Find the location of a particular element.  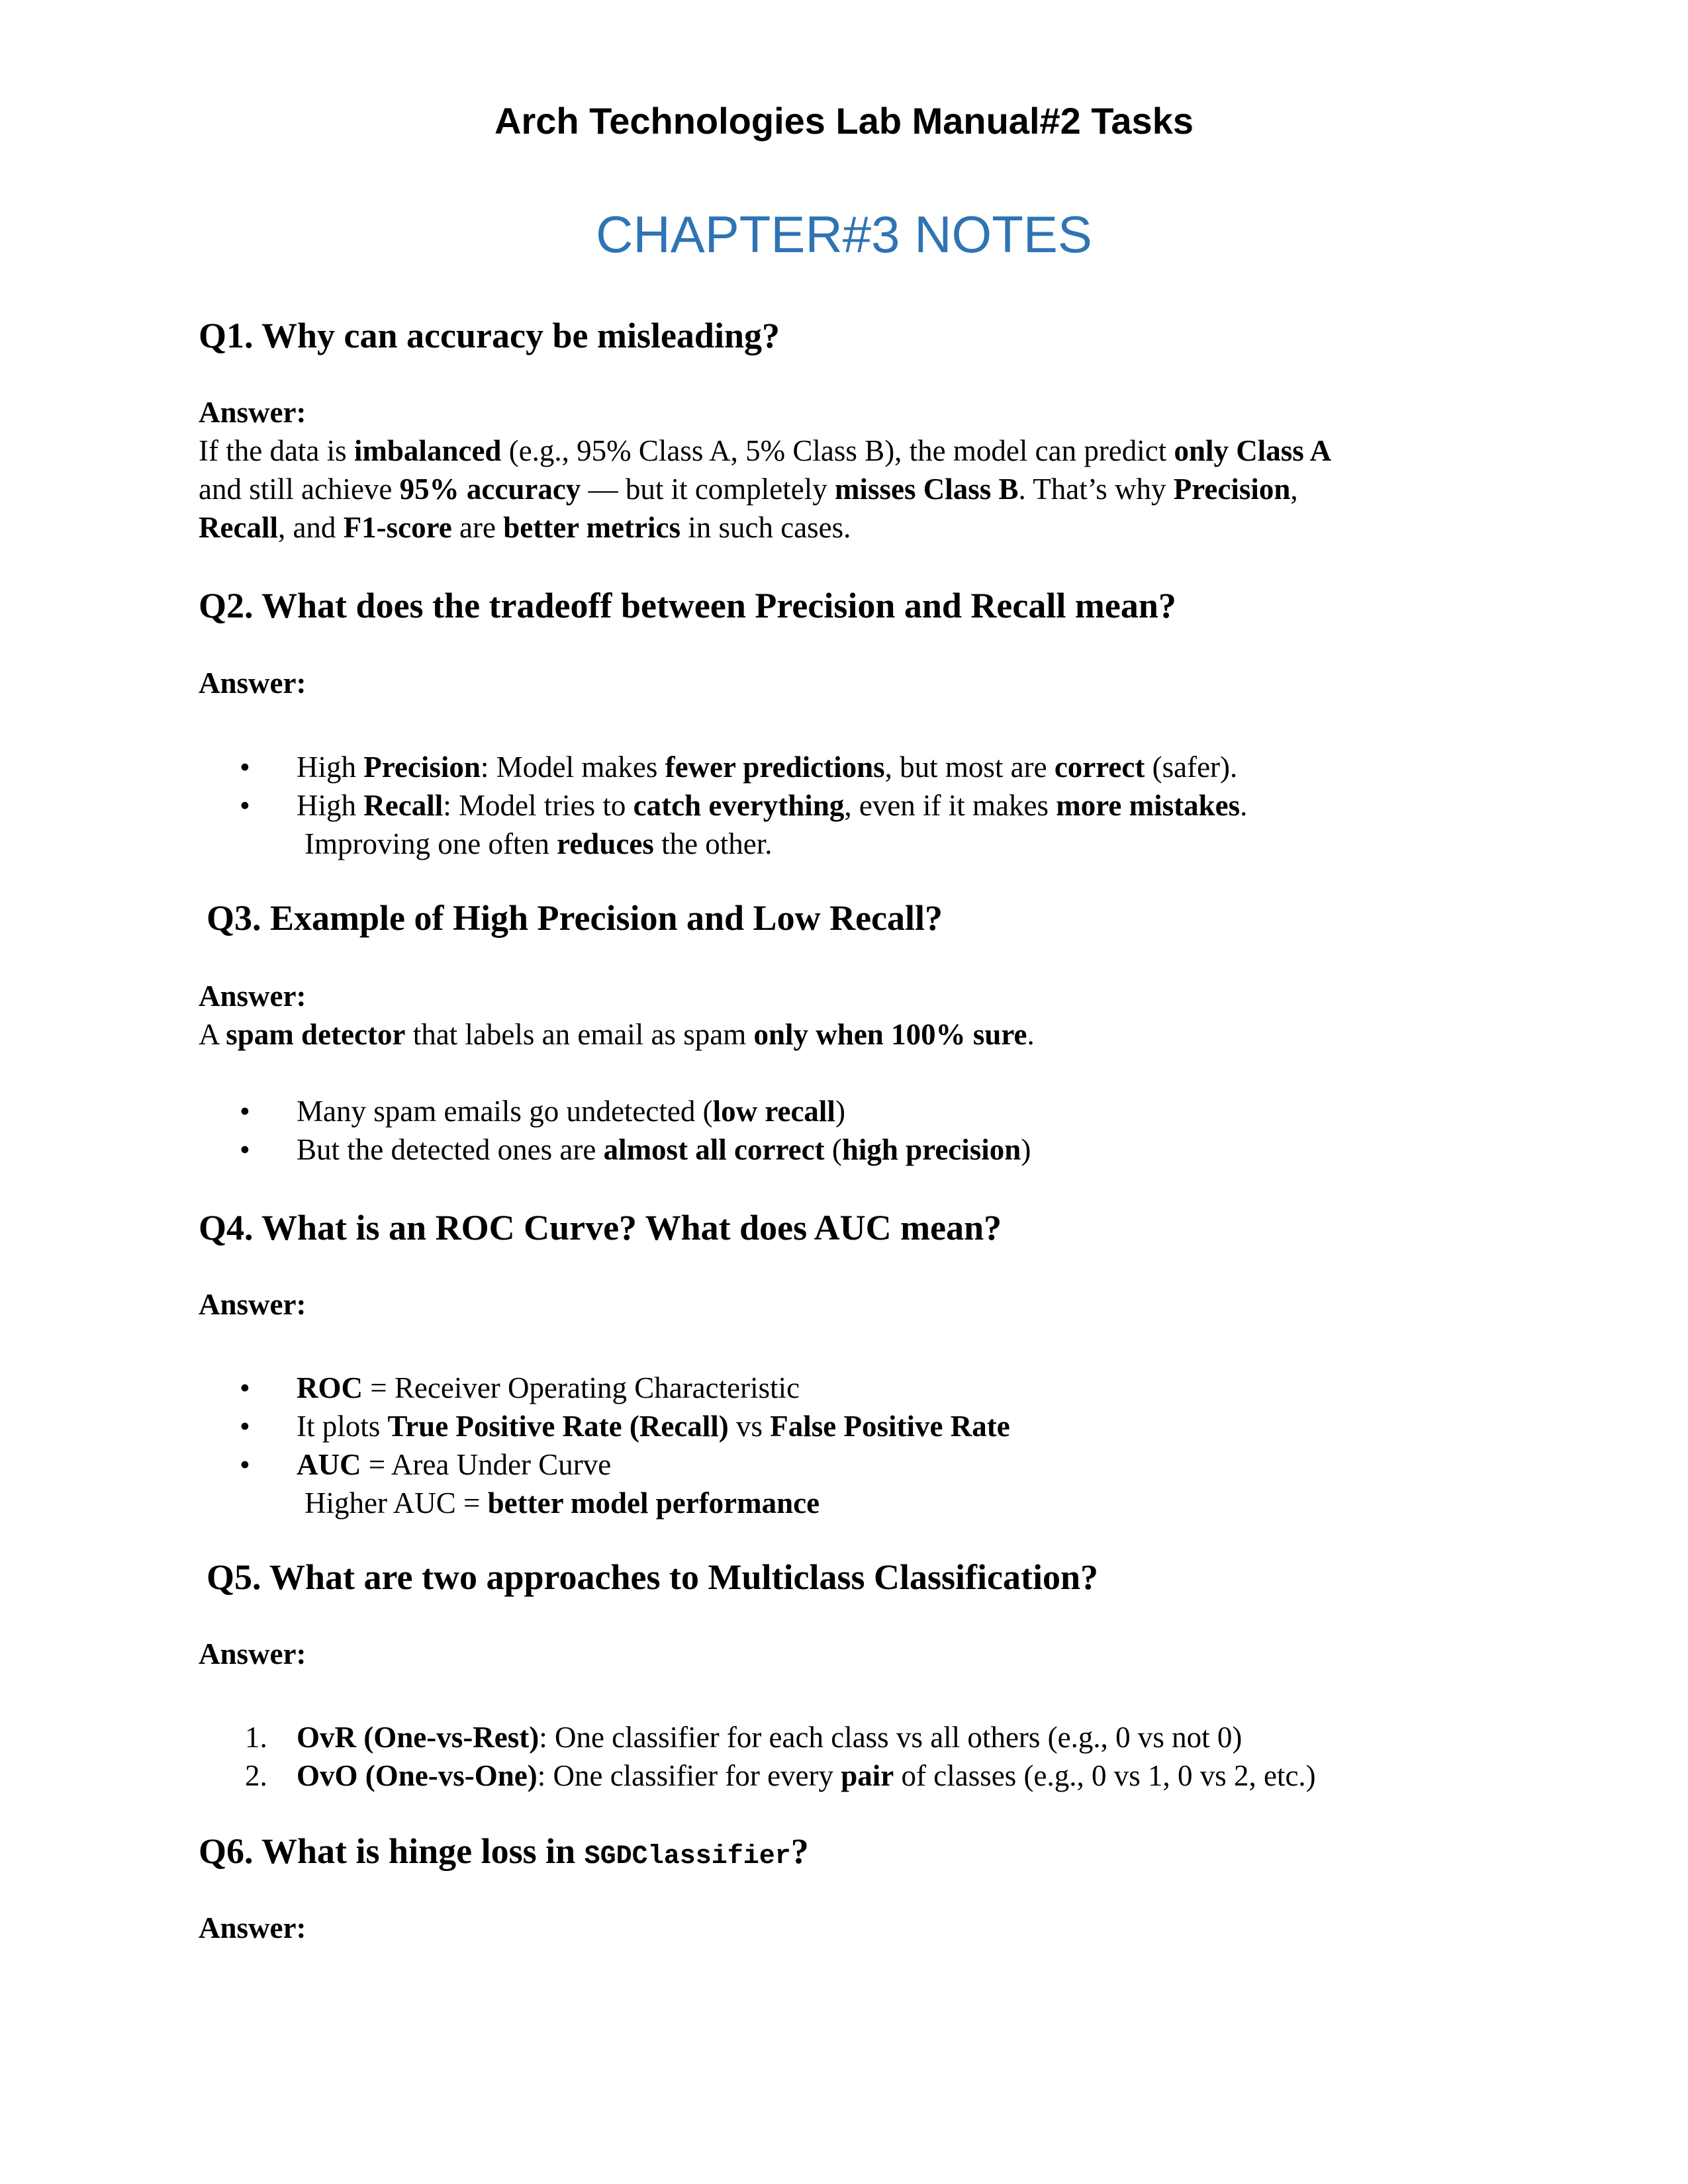

q6-heading: Q6. What is hinge loss in SGDClassifier? is located at coordinates (504, 1851).